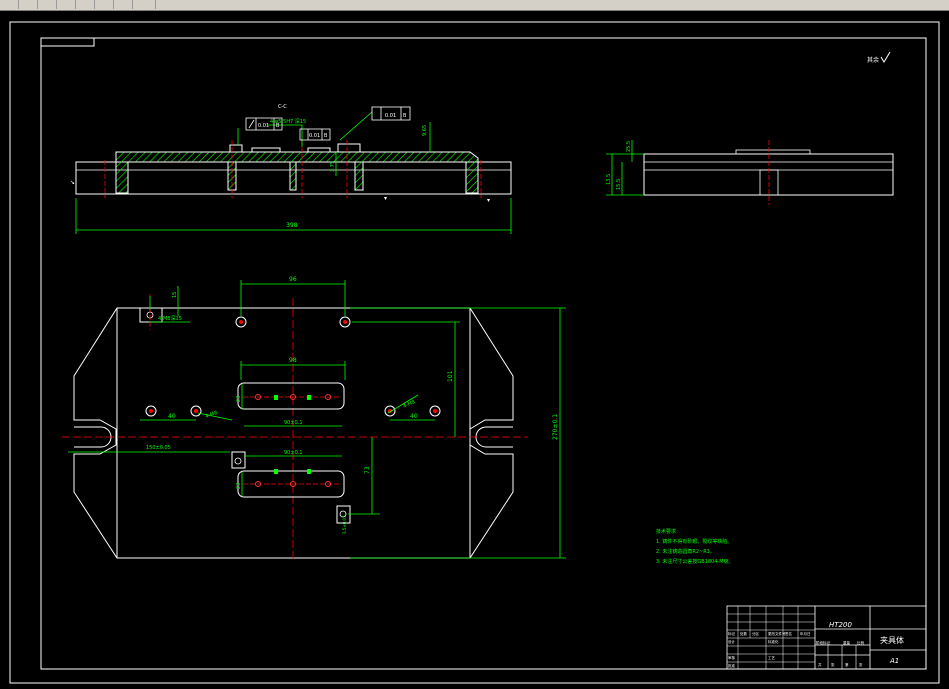  Describe the element at coordinates (820, 664) in the screenshot. I see `svg-text: 共` at that location.